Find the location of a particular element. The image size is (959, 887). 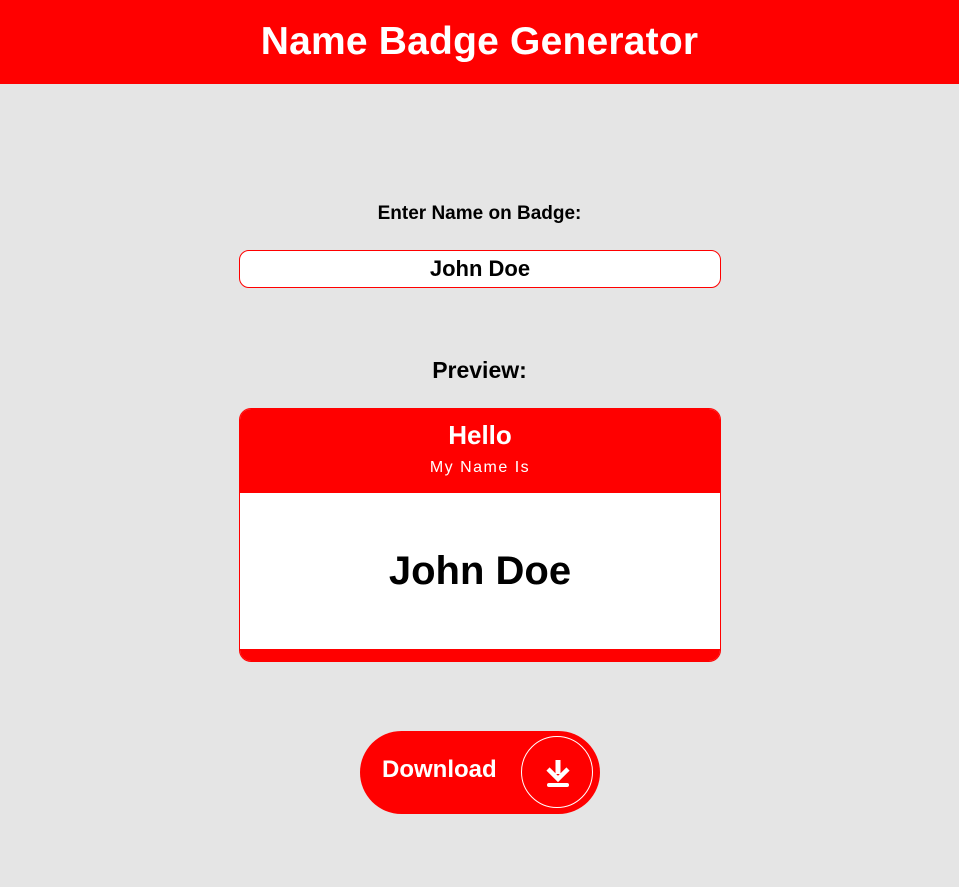

badge-header: Hello My Name Is is located at coordinates (480, 451).